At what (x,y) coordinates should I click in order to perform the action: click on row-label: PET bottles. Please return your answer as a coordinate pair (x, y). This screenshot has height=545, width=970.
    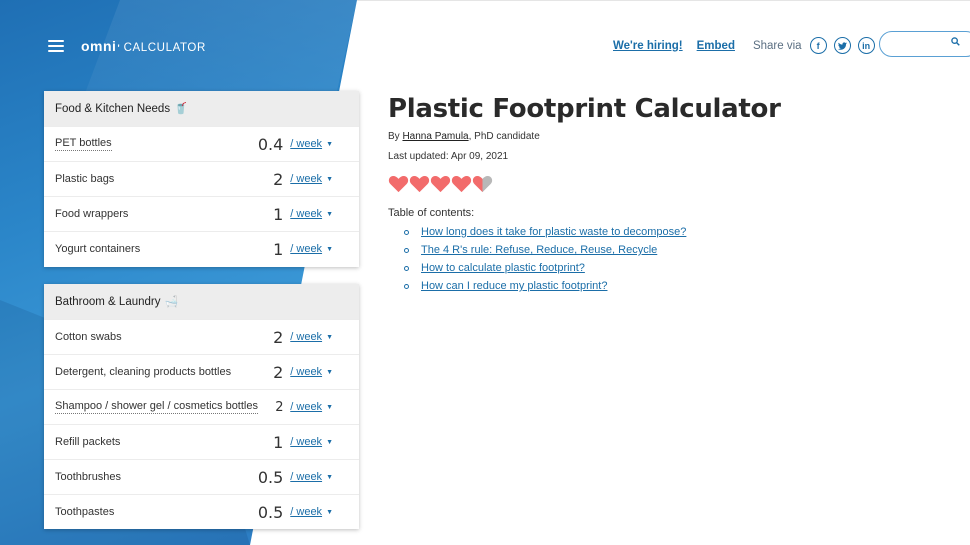
    Looking at the image, I should click on (83, 144).